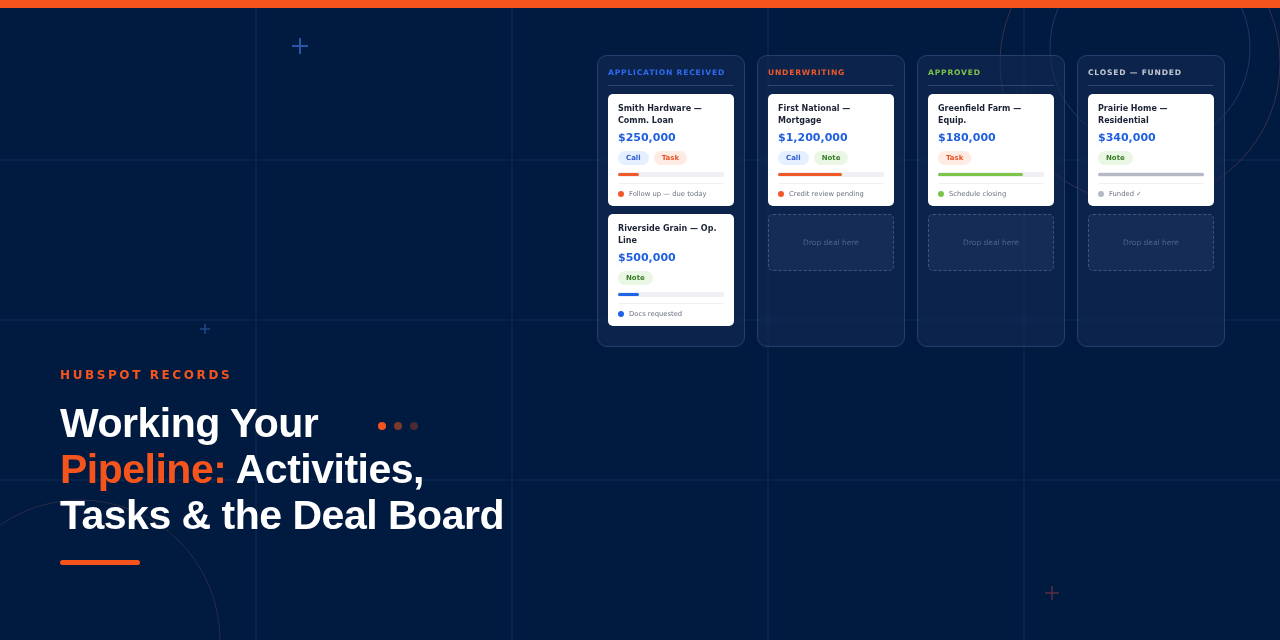 This screenshot has height=640, width=1280. What do you see at coordinates (1133, 115) in the screenshot?
I see `deal-name: Prairie Home — Residential` at bounding box center [1133, 115].